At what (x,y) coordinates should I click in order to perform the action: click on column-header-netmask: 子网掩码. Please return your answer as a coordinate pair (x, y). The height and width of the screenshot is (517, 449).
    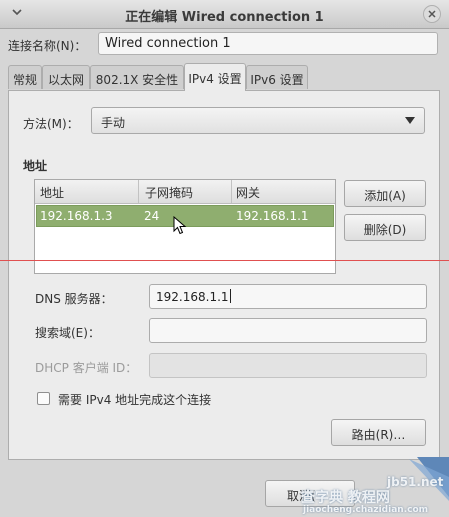
    Looking at the image, I should click on (169, 192).